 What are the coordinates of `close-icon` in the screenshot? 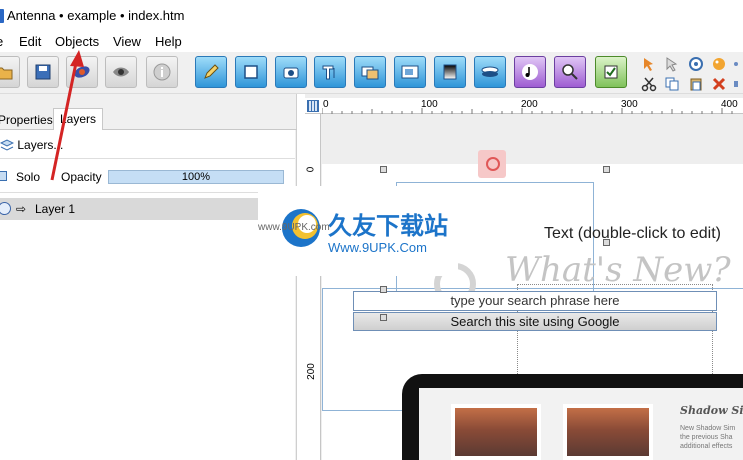 It's located at (719, 84).